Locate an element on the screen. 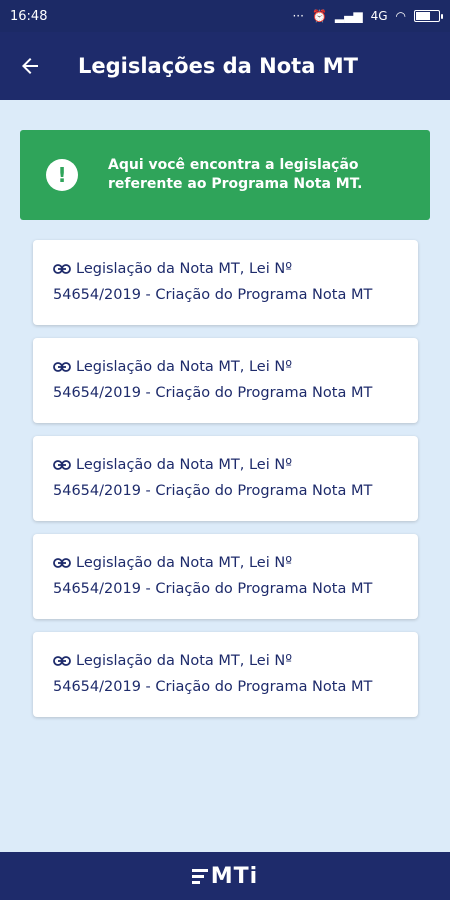  battery-icon is located at coordinates (428, 16).